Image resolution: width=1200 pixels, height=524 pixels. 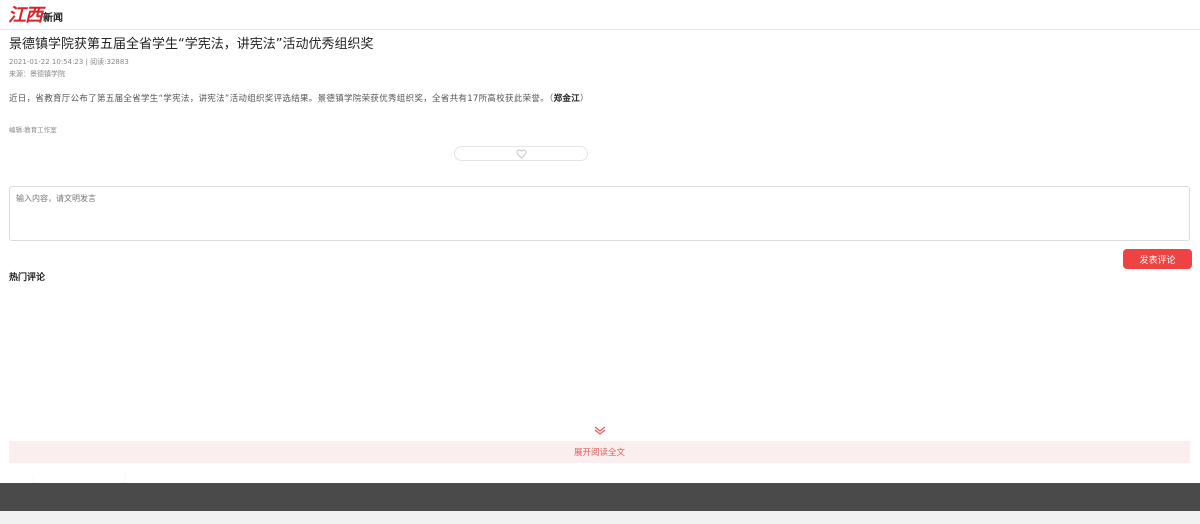 I want to click on article-source: 来源：景德镇学院, so click(x=37, y=74).